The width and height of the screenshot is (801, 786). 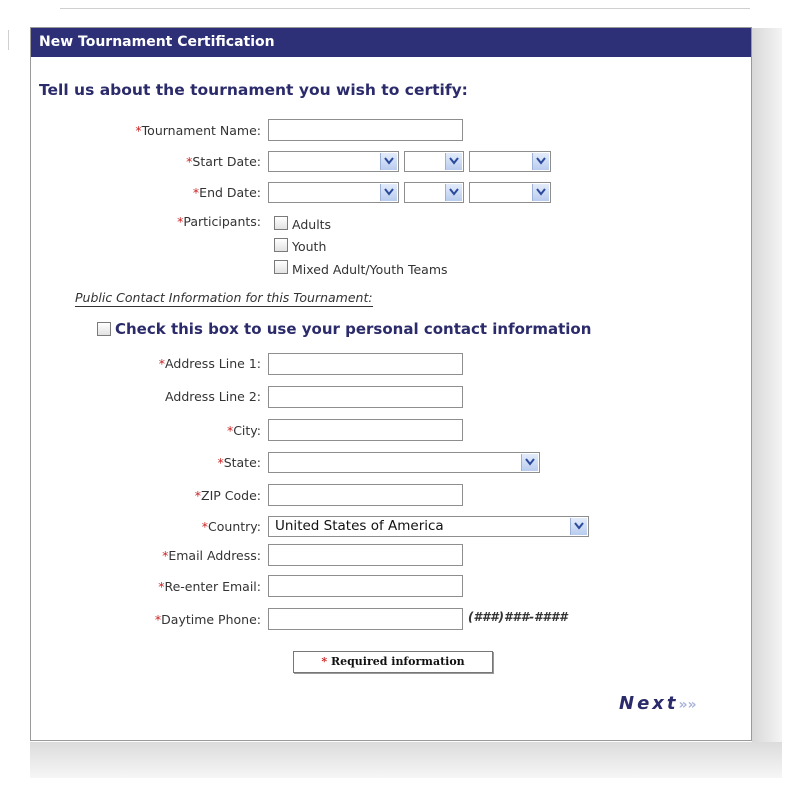 I want to click on participants-label: *Participants:, so click(x=219, y=221).